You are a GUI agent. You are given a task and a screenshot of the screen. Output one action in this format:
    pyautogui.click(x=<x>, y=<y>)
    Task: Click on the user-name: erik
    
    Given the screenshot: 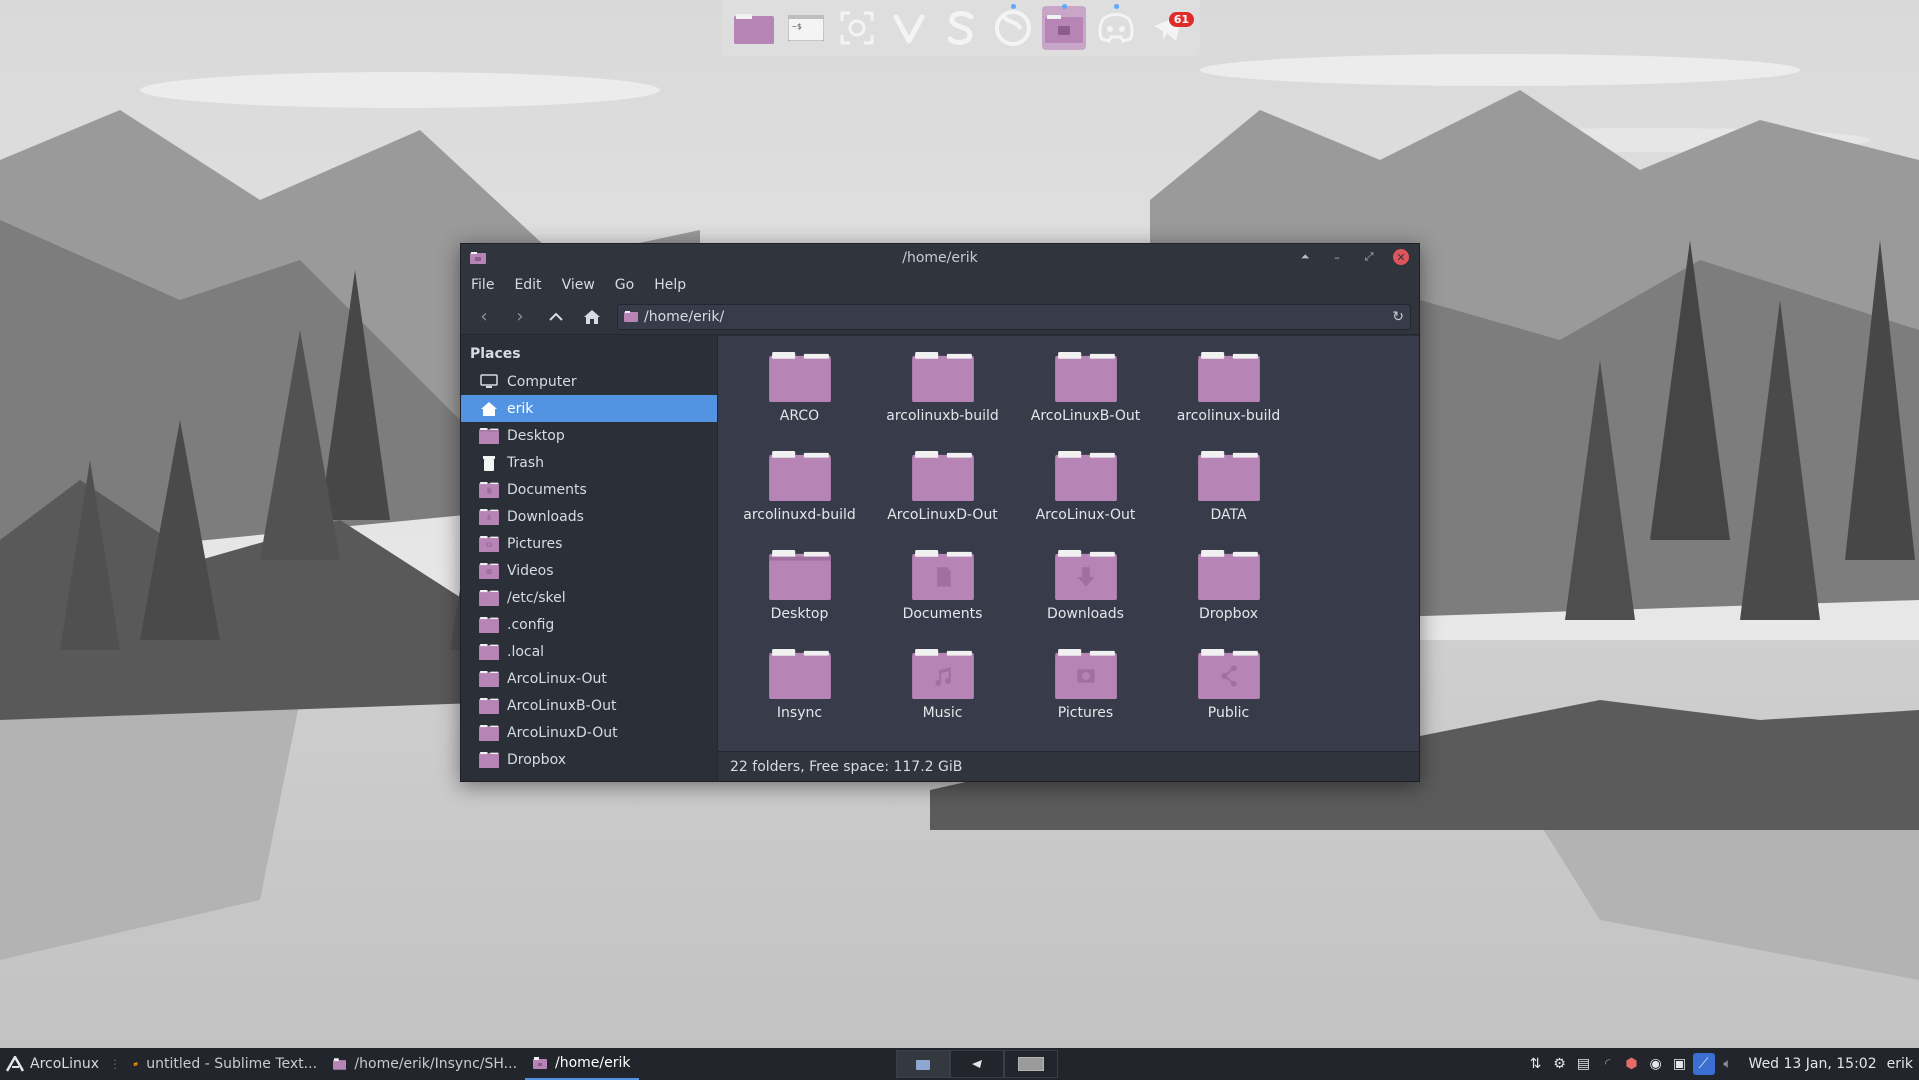 What is the action you would take?
    pyautogui.click(x=1900, y=1064)
    